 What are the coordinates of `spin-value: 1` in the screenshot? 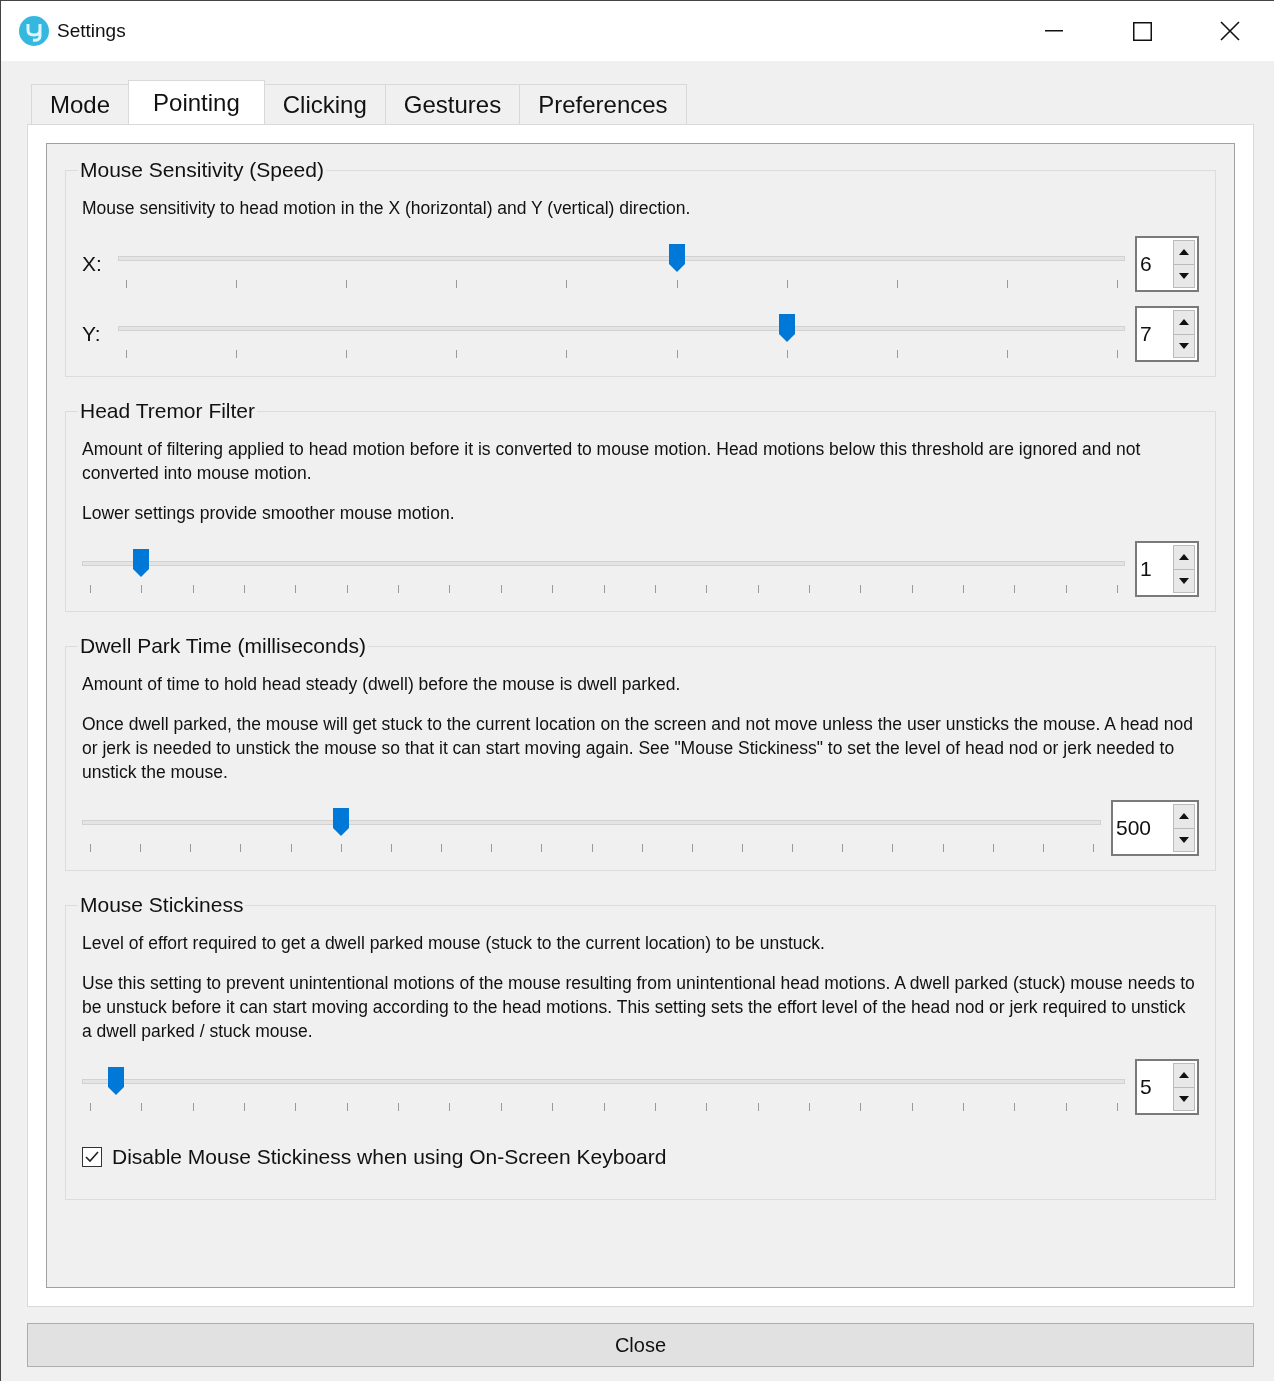 It's located at (1146, 569).